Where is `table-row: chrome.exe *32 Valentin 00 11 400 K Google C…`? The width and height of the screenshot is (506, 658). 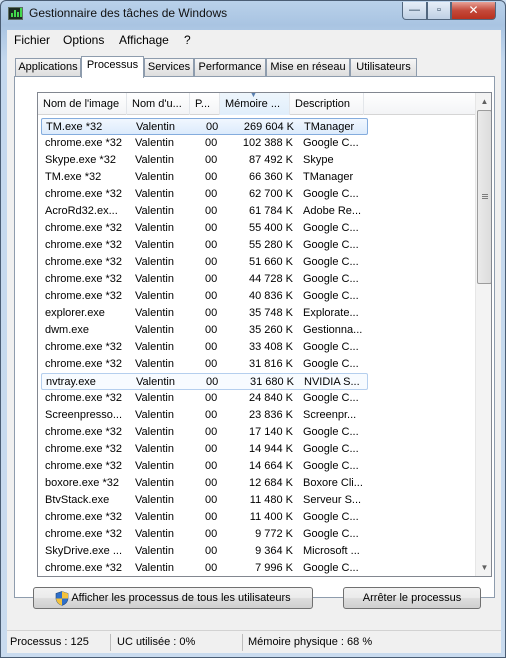
table-row: chrome.exe *32 Valentin 00 11 400 K Google C… is located at coordinates (204, 517).